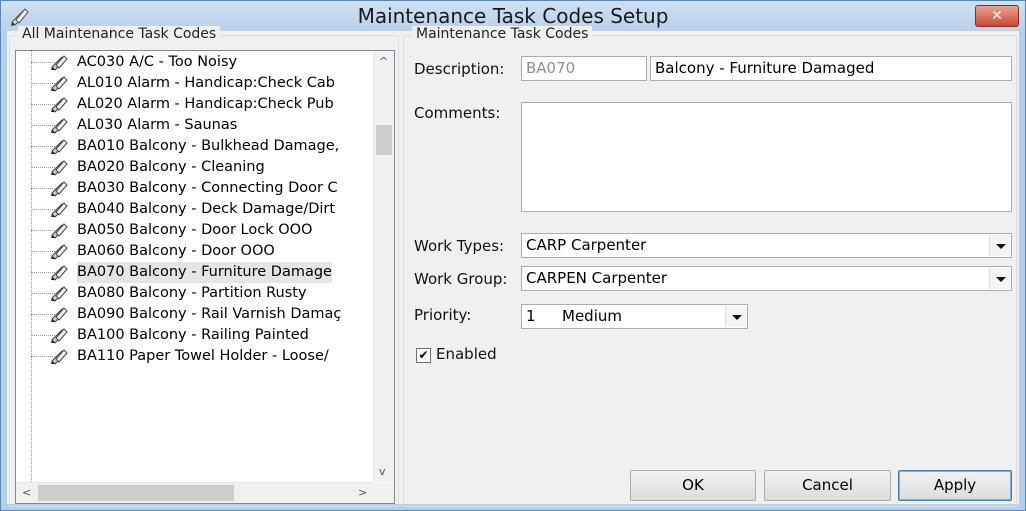 The image size is (1026, 511). What do you see at coordinates (193, 335) in the screenshot?
I see `tree-item-label: BA100 Balcony - Railing Painted` at bounding box center [193, 335].